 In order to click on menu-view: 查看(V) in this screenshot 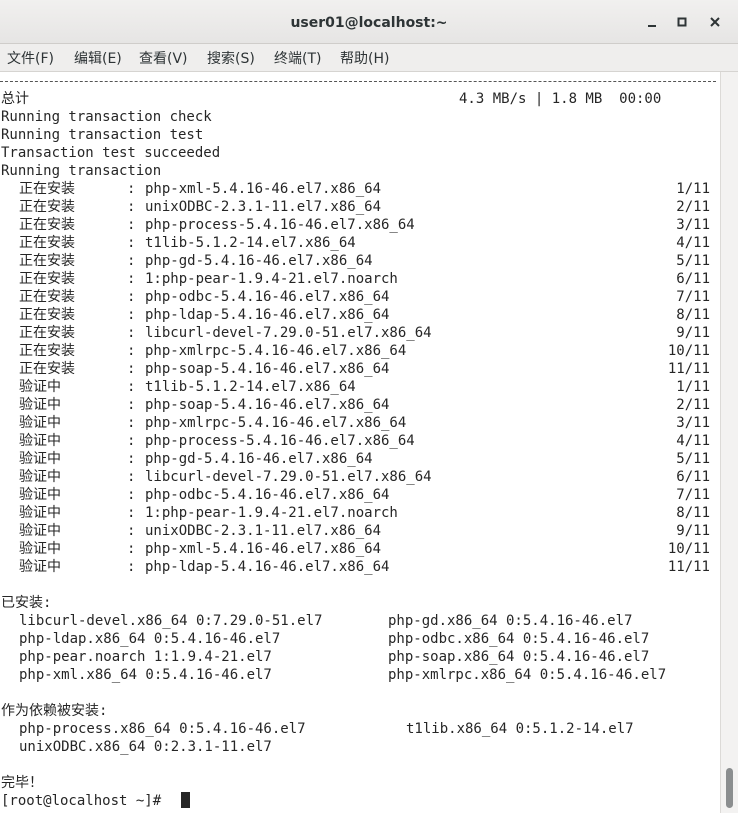, I will do `click(163, 58)`.